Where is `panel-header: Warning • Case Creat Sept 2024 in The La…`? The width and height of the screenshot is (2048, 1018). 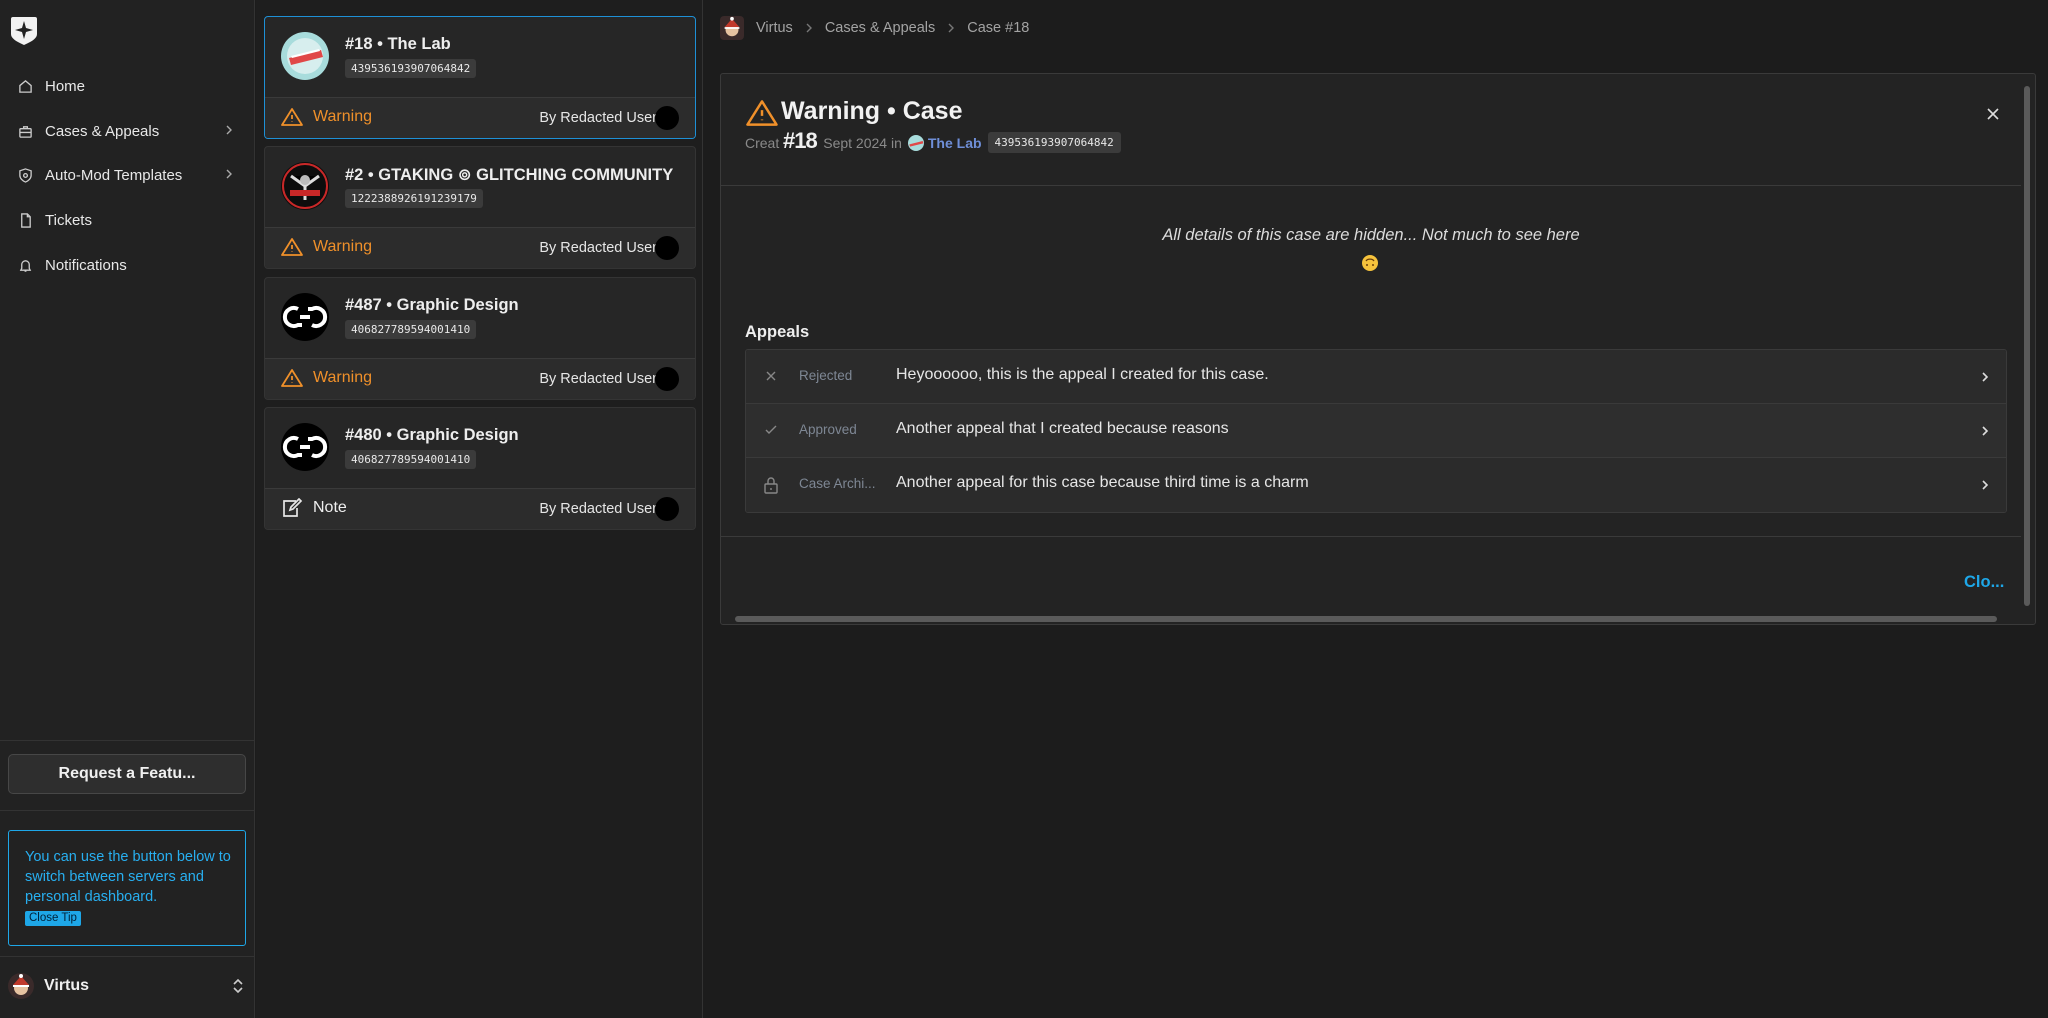
panel-header: Warning • Case Creat Sept 2024 in The La… is located at coordinates (1371, 130).